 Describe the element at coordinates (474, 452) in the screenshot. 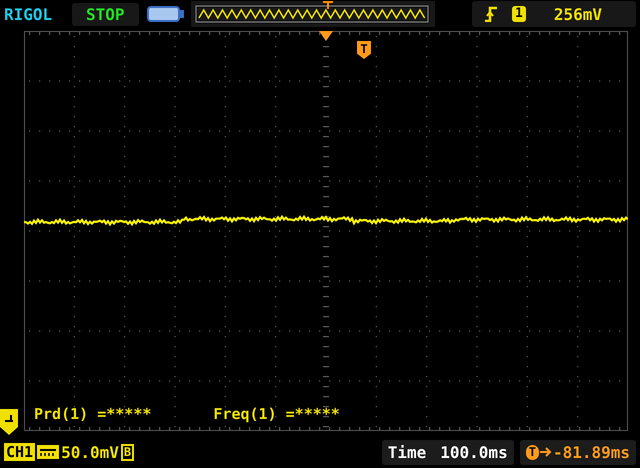

I see `timebase-value: 100.0ms` at that location.